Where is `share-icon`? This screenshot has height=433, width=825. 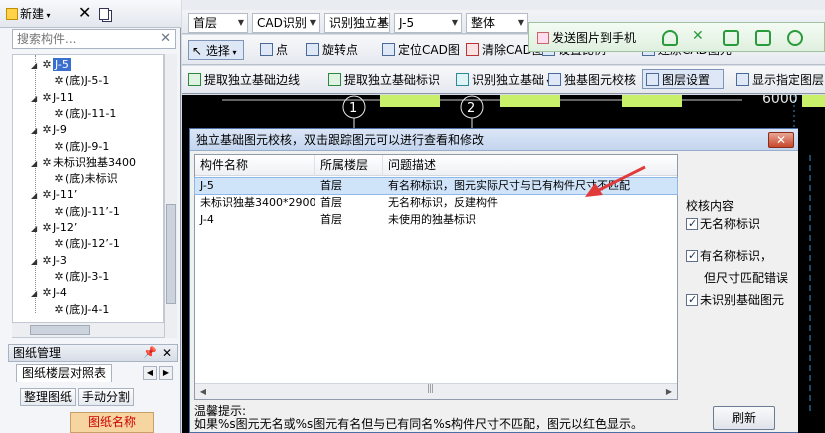 share-icon is located at coordinates (763, 38).